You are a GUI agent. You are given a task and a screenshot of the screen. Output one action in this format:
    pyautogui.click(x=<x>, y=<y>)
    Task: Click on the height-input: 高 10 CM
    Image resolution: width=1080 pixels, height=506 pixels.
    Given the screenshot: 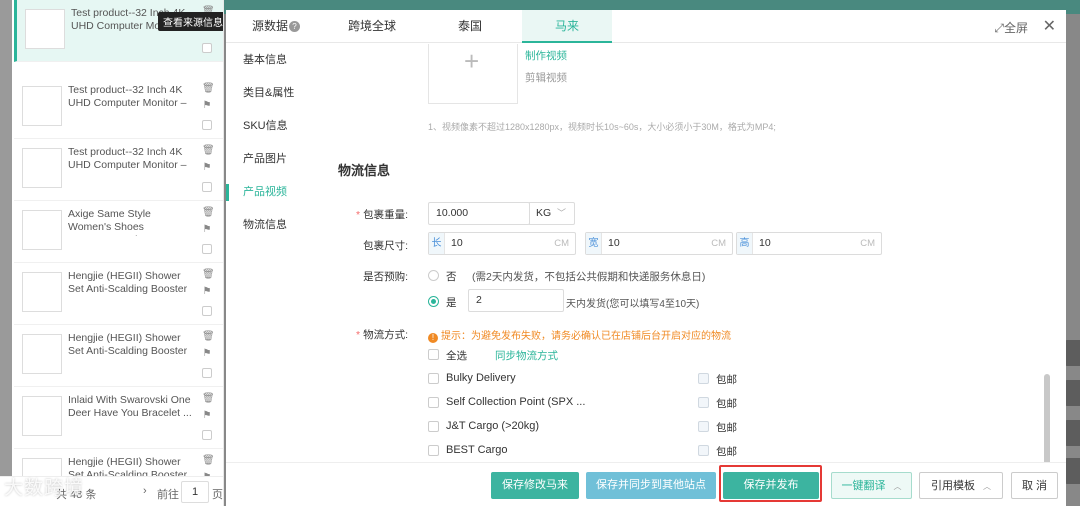 What is the action you would take?
    pyautogui.click(x=809, y=243)
    